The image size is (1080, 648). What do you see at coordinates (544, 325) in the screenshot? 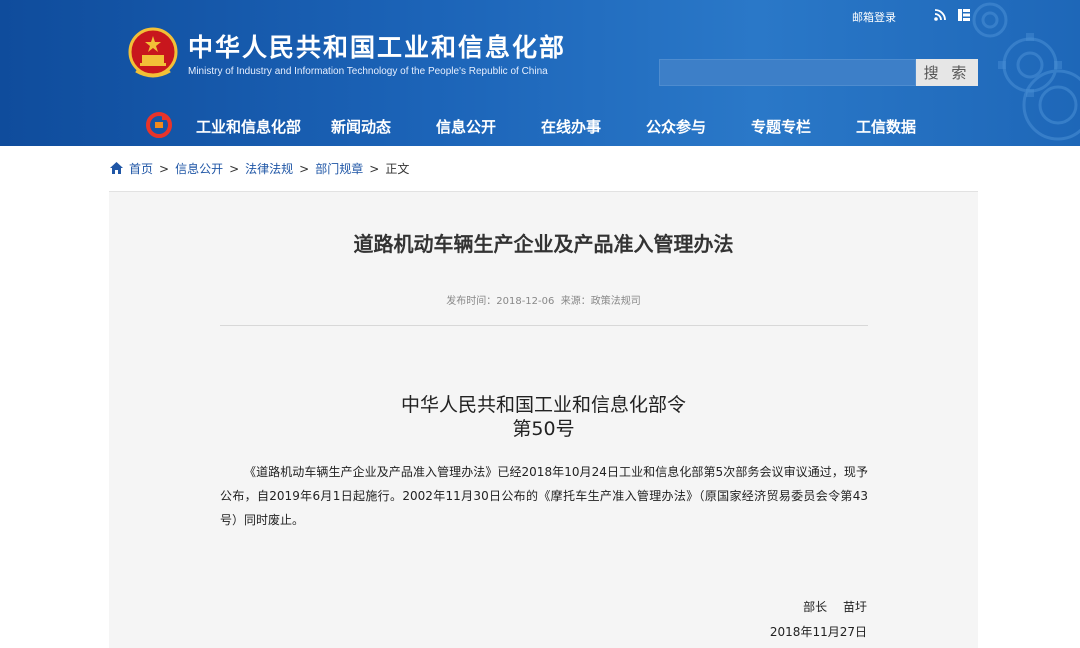
I see `divider` at bounding box center [544, 325].